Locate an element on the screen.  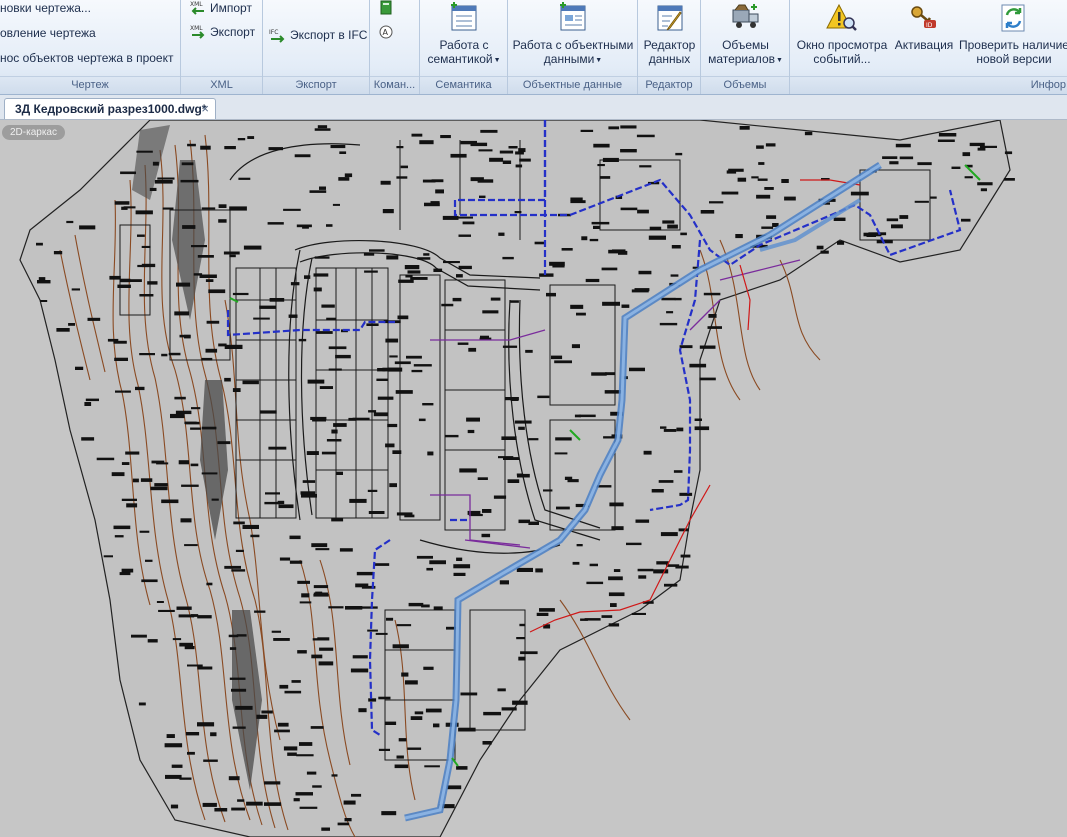
semantics-work-button: Работа с семантикой▼ is located at coordinates (464, 35).